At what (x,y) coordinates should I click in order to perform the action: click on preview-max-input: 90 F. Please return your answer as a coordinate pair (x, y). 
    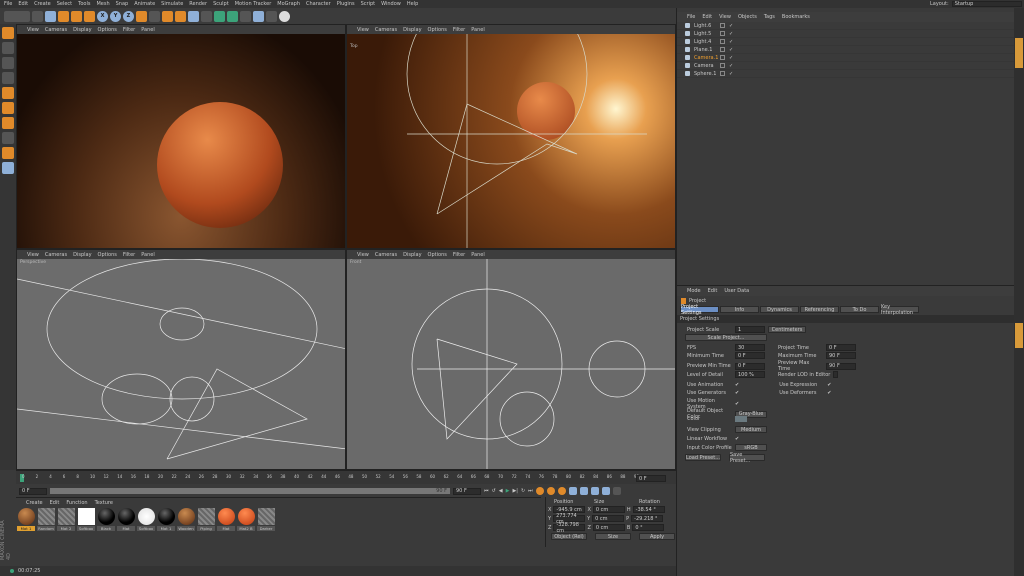
    Looking at the image, I should click on (841, 366).